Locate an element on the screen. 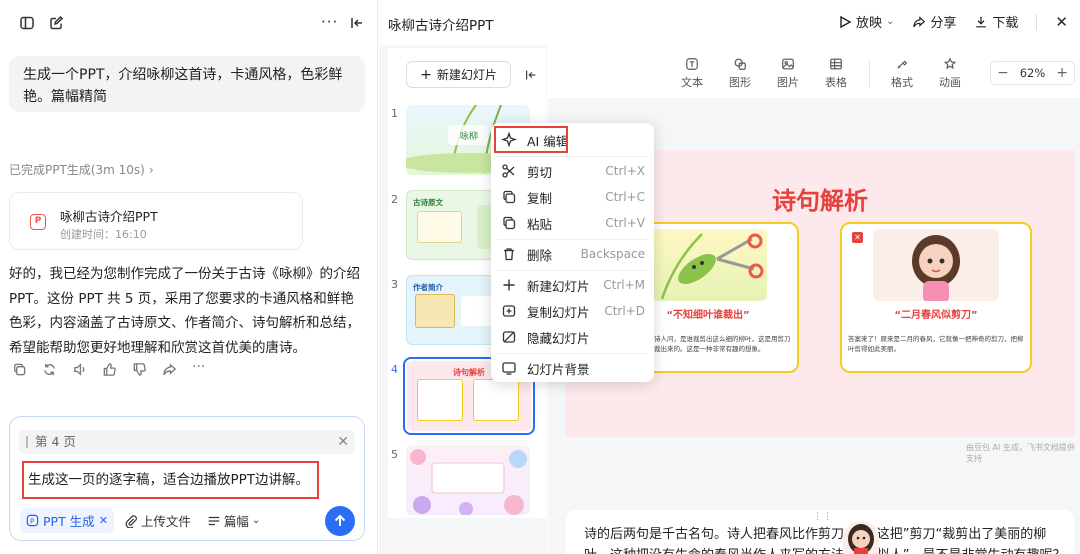  tool-label: 动画 is located at coordinates (950, 82).